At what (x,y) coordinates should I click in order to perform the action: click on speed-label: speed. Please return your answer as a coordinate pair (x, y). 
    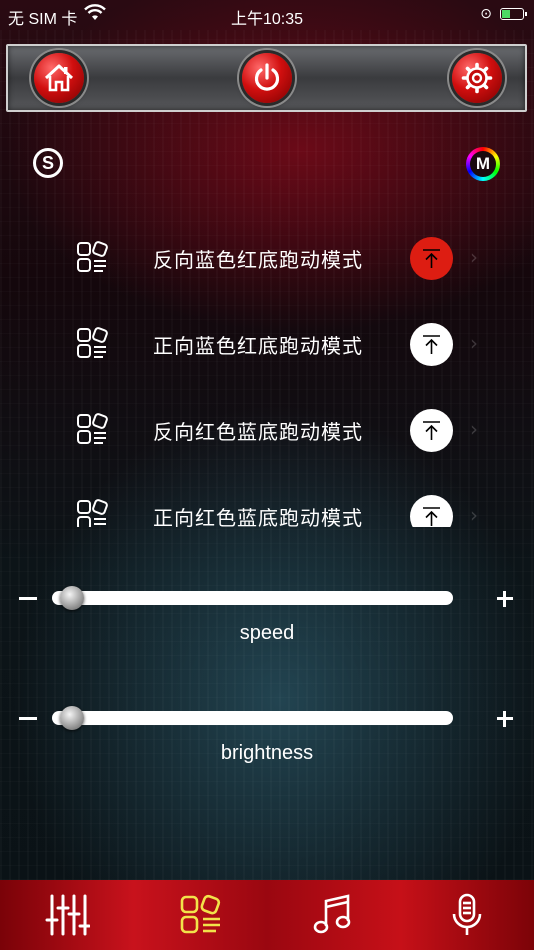
    Looking at the image, I should click on (267, 633).